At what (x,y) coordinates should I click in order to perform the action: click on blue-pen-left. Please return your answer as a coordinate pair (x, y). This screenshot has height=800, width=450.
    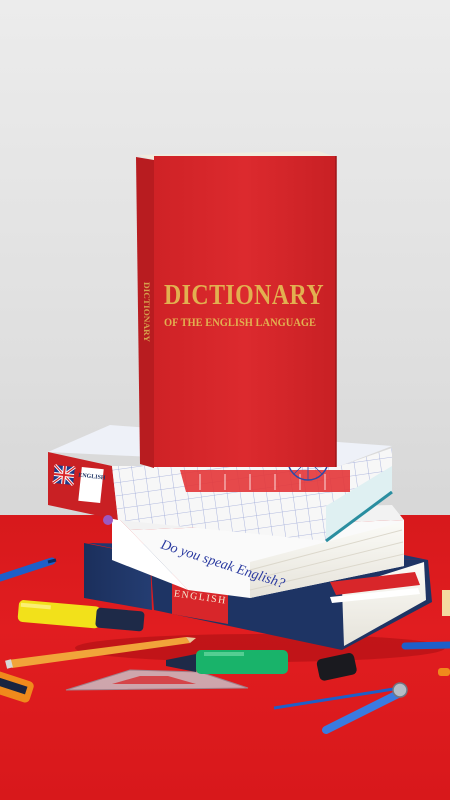
    Looking at the image, I should click on (28, 569).